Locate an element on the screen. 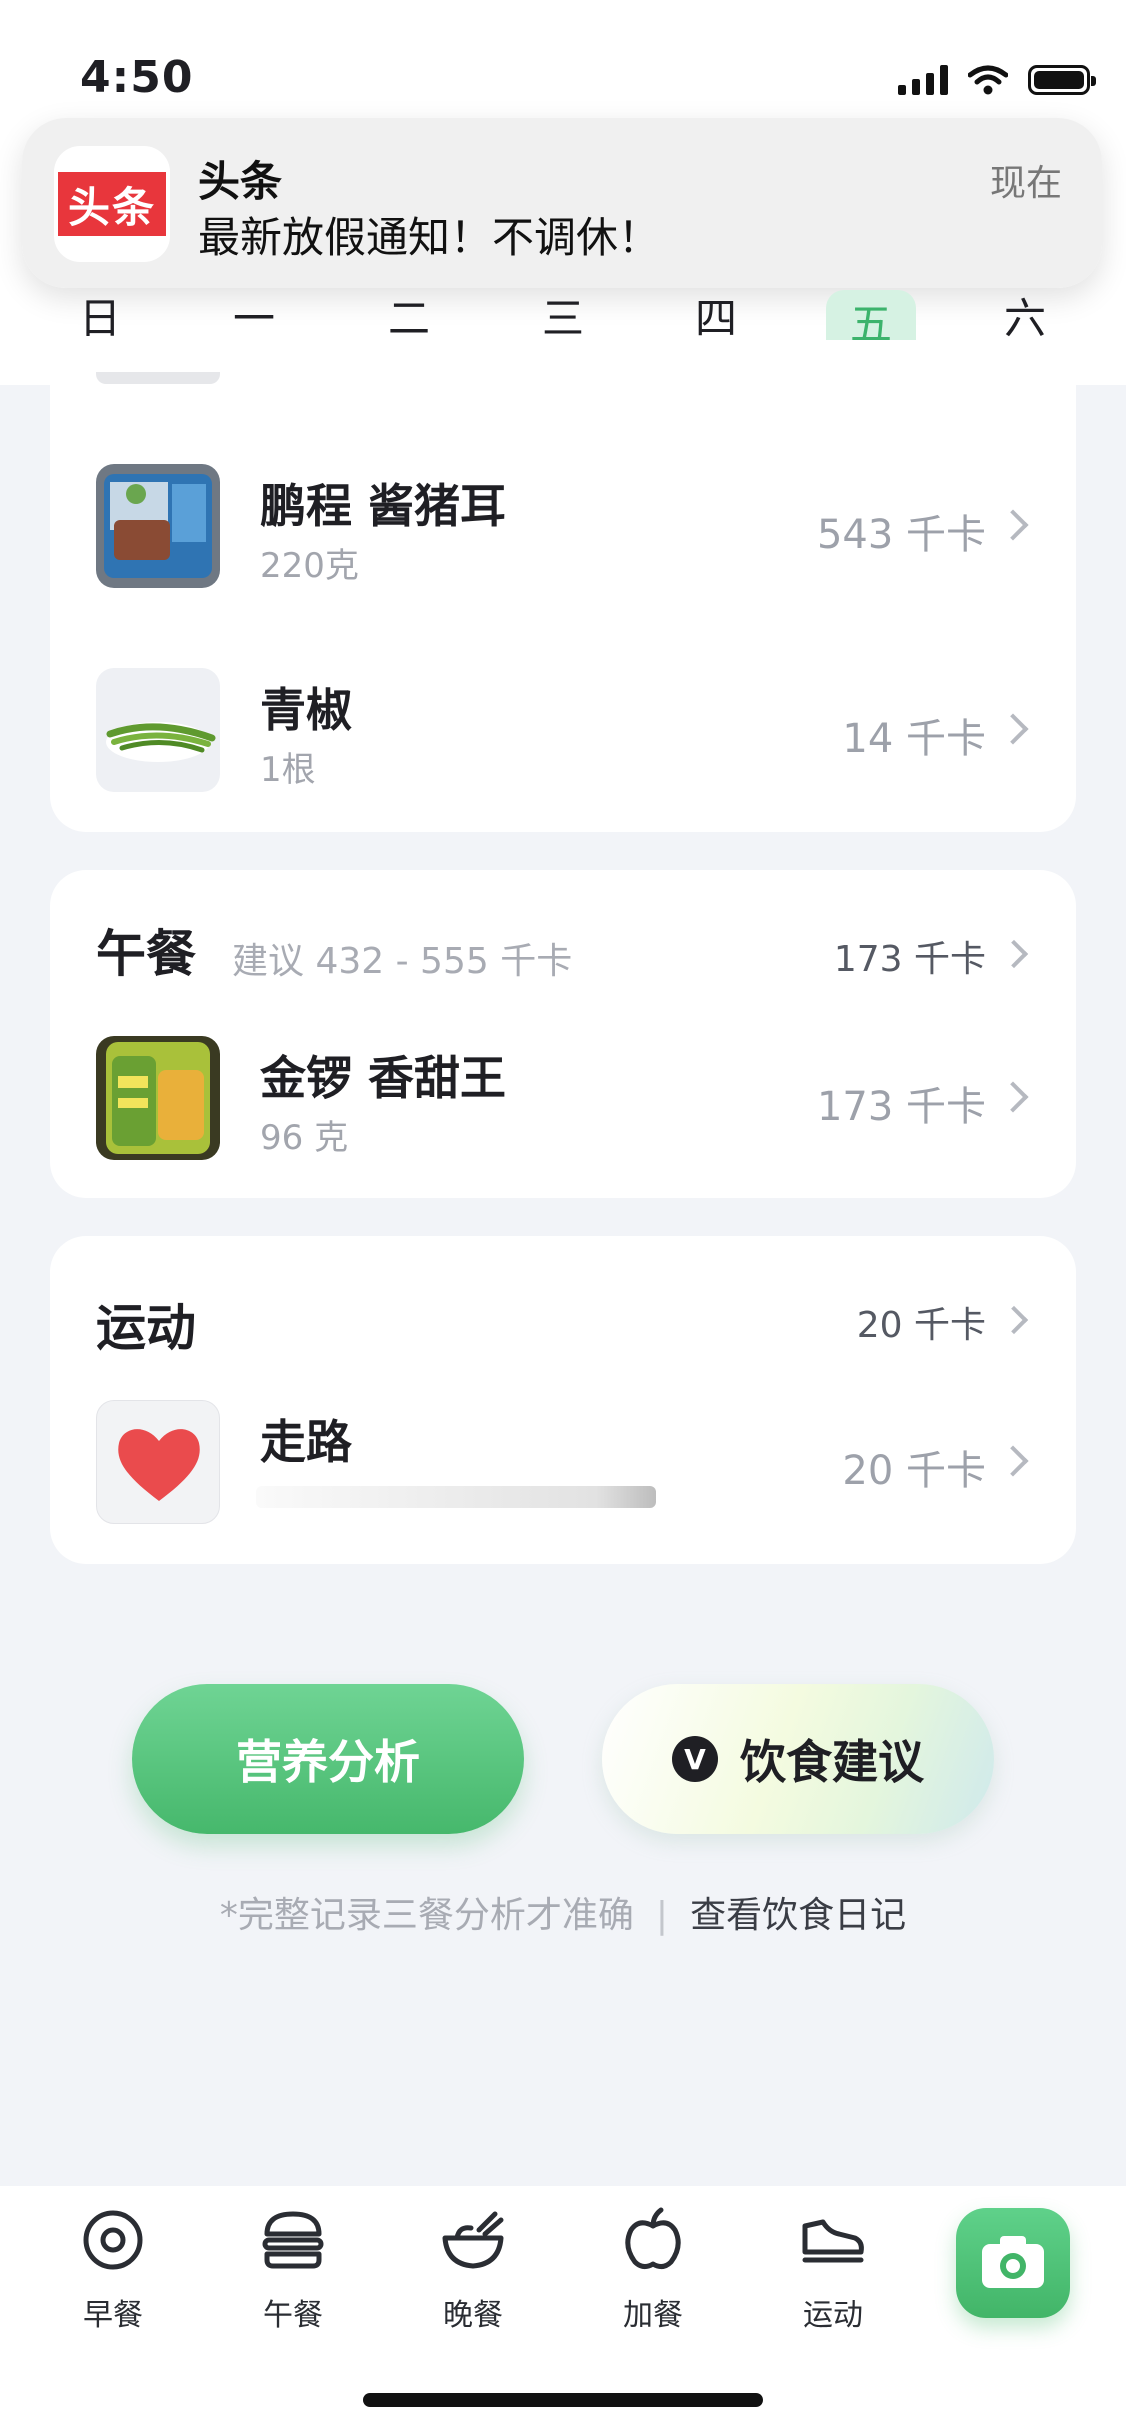 This screenshot has width=1126, height=2436. tab-breakfast: 早餐 is located at coordinates (113, 2270).